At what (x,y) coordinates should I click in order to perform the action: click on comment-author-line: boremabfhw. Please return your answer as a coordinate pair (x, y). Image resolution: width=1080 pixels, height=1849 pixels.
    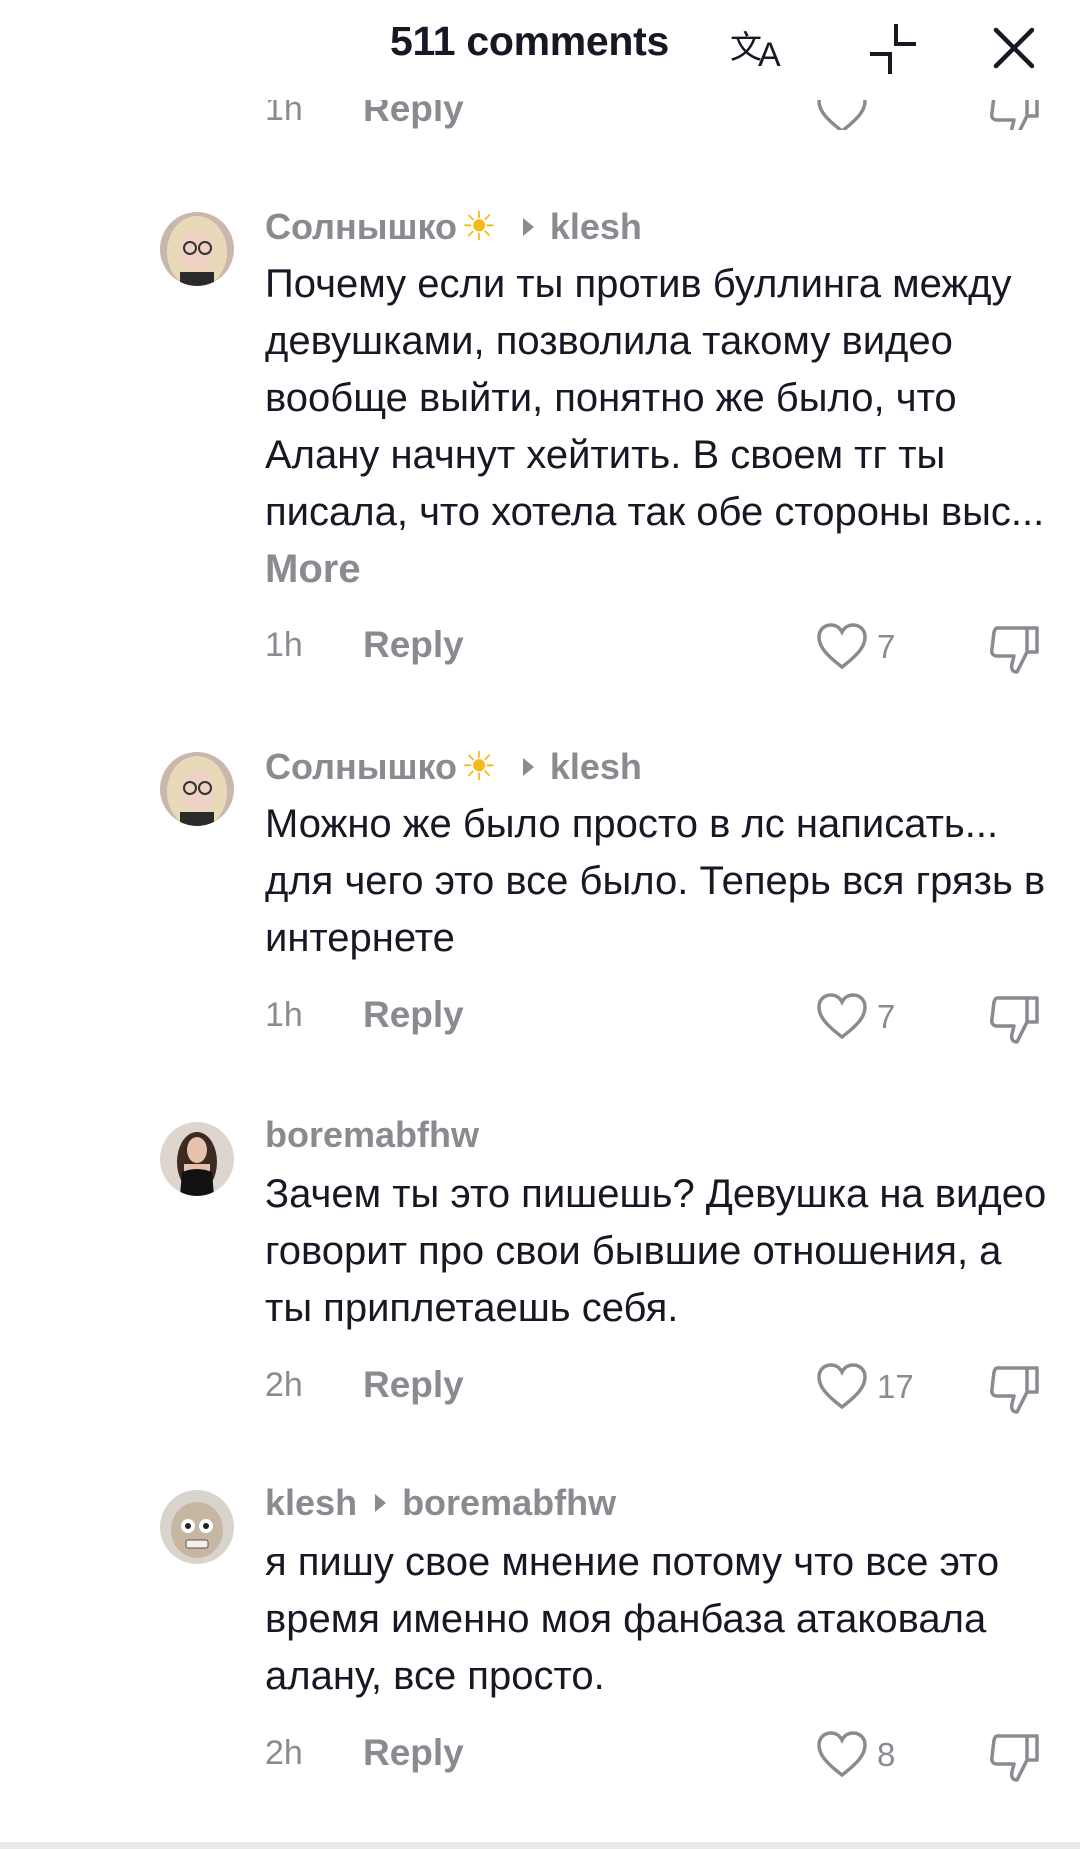
    Looking at the image, I should click on (372, 1135).